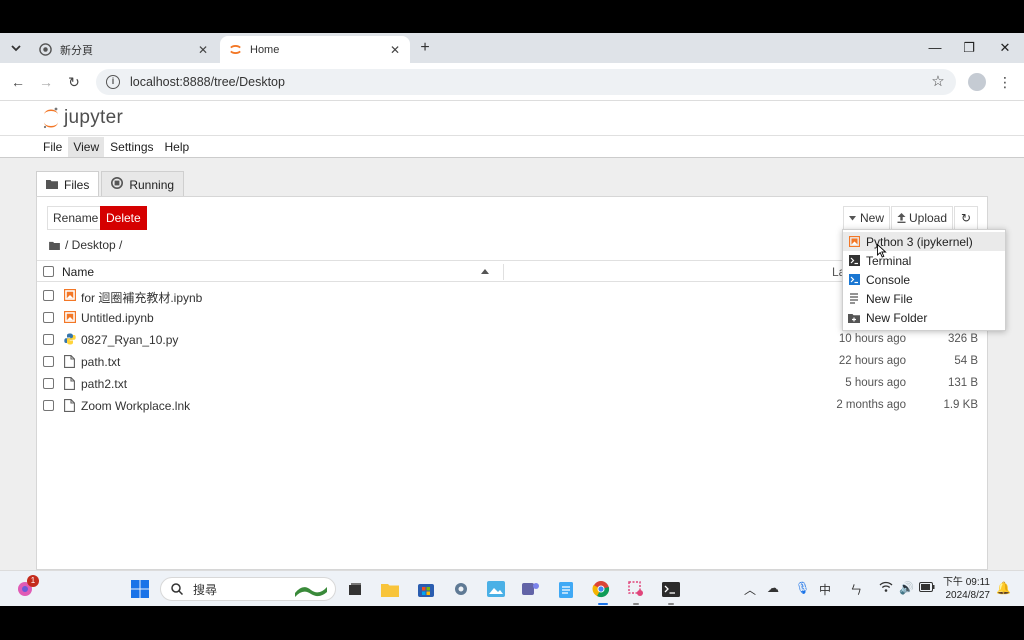 This screenshot has height=640, width=1024. Describe the element at coordinates (143, 184) in the screenshot. I see `tab-running: Running` at that location.